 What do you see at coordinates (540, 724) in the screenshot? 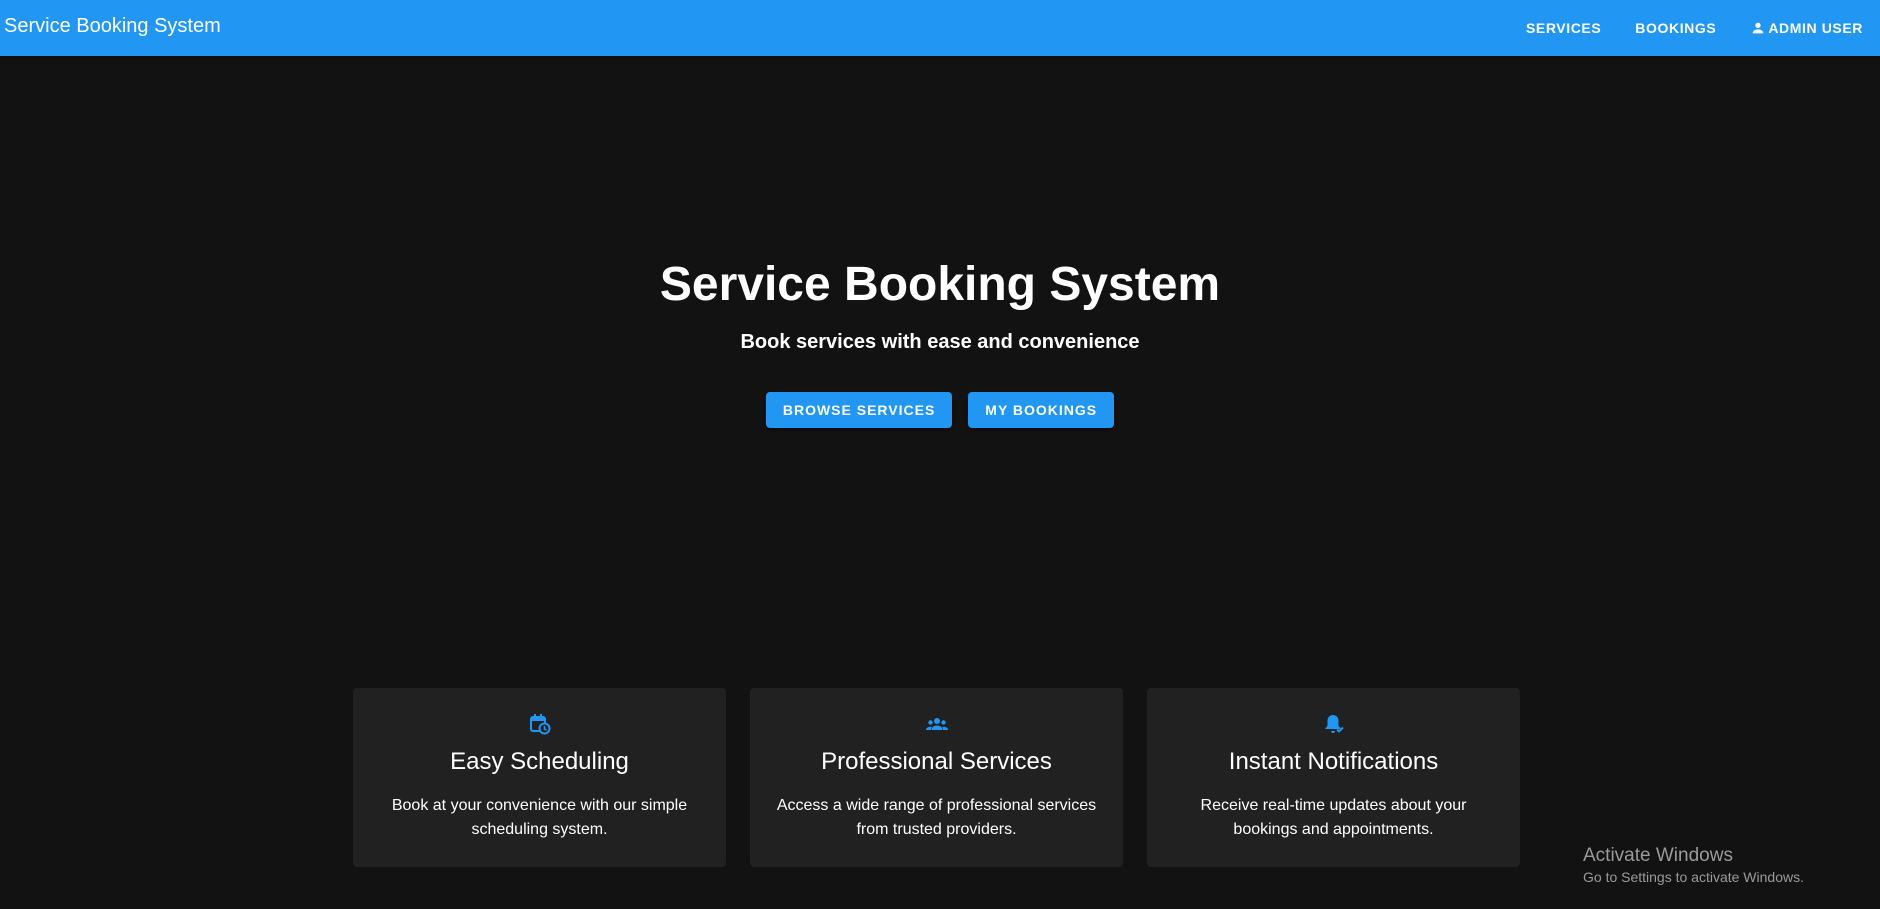
I see `calendar-clock-icon` at bounding box center [540, 724].